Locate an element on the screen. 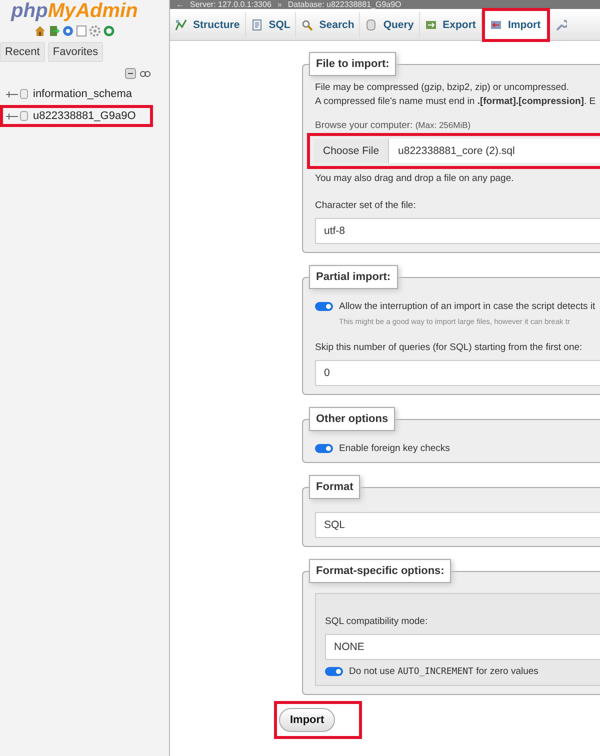  format-select: SQL is located at coordinates (457, 525).